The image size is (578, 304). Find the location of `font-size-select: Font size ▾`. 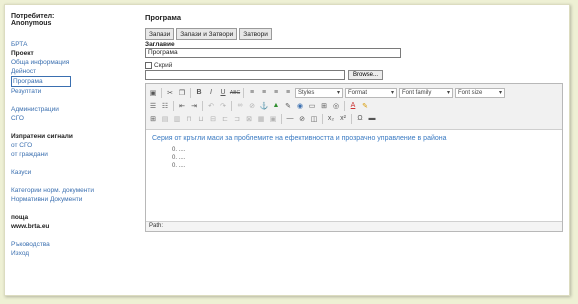

font-size-select: Font size ▾ is located at coordinates (480, 92).